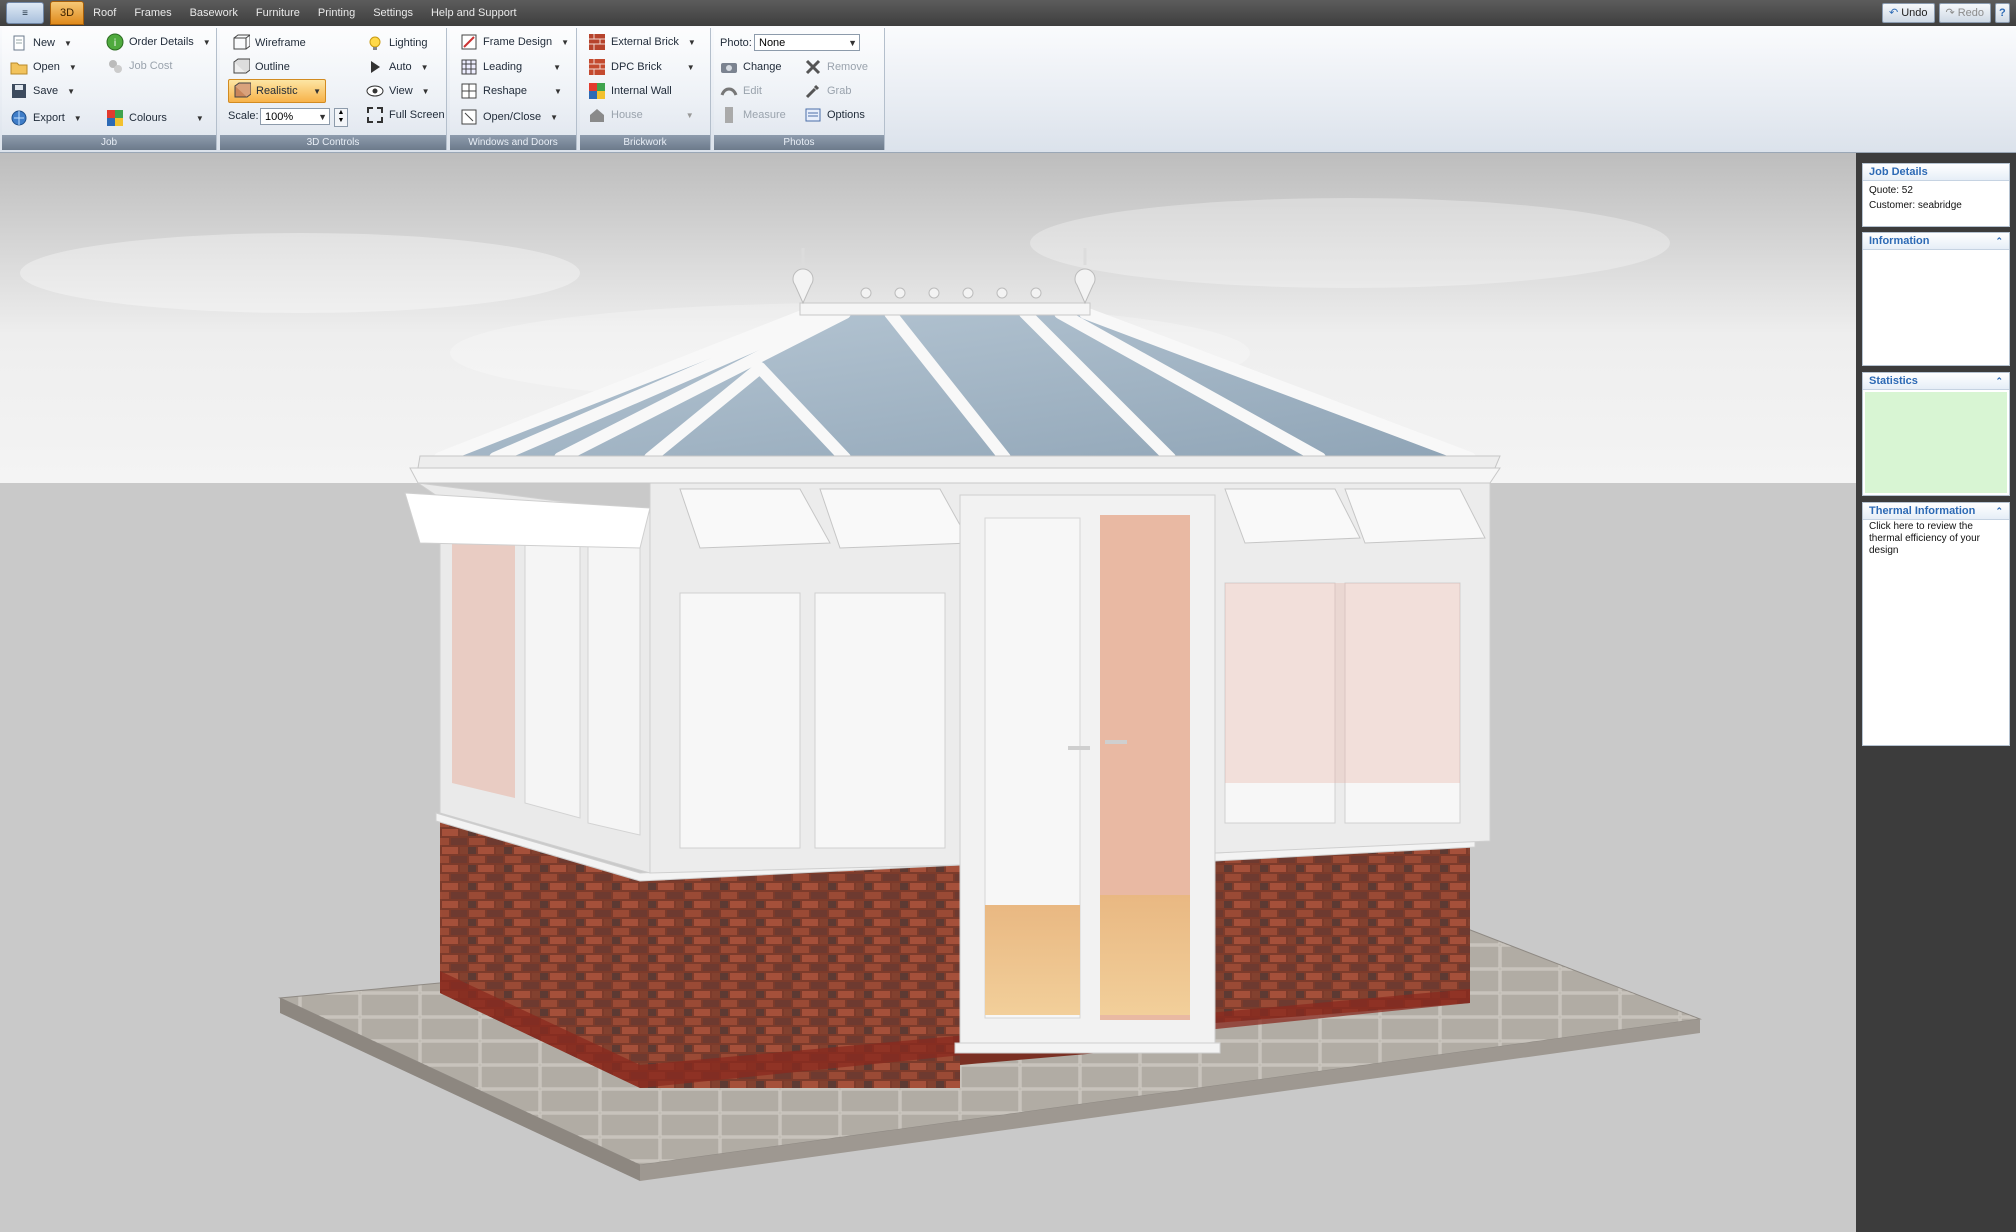  What do you see at coordinates (641, 115) in the screenshot?
I see `house-button: House ▼` at bounding box center [641, 115].